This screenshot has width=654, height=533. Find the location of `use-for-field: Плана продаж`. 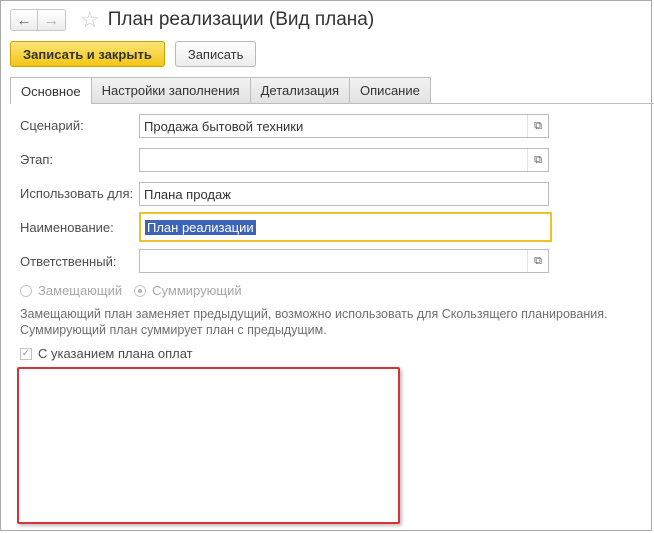

use-for-field: Плана продаж is located at coordinates (344, 194).